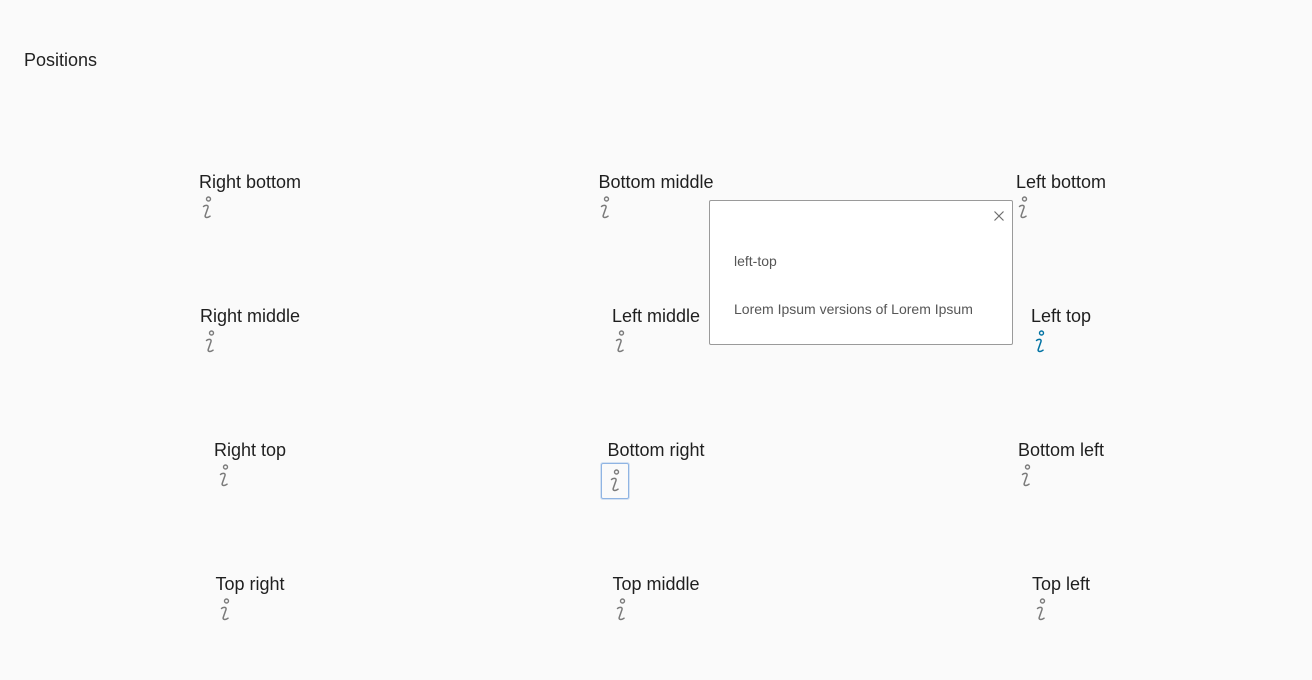  Describe the element at coordinates (755, 261) in the screenshot. I see `signpost-heading: left-top` at that location.